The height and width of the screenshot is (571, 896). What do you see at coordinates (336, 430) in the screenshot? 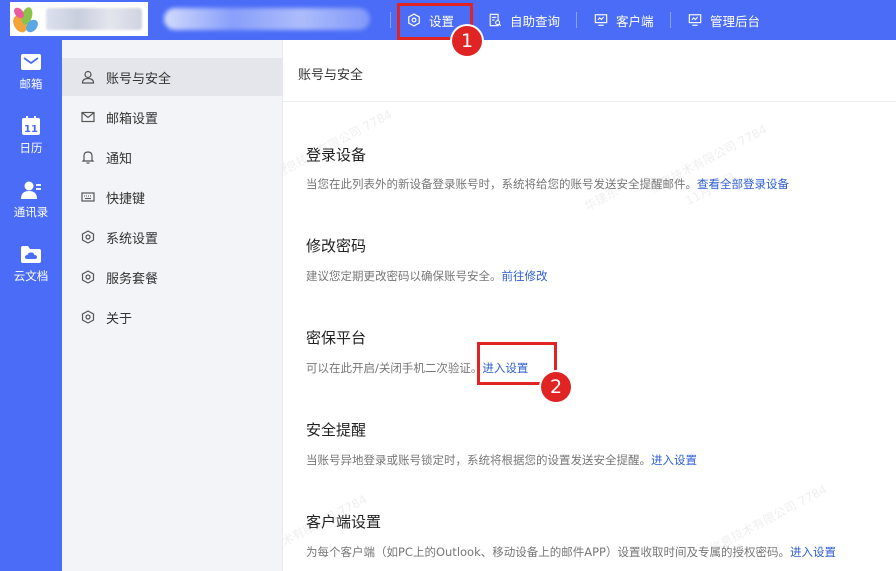
I see `section-title-security-alert: 安全提醒` at bounding box center [336, 430].